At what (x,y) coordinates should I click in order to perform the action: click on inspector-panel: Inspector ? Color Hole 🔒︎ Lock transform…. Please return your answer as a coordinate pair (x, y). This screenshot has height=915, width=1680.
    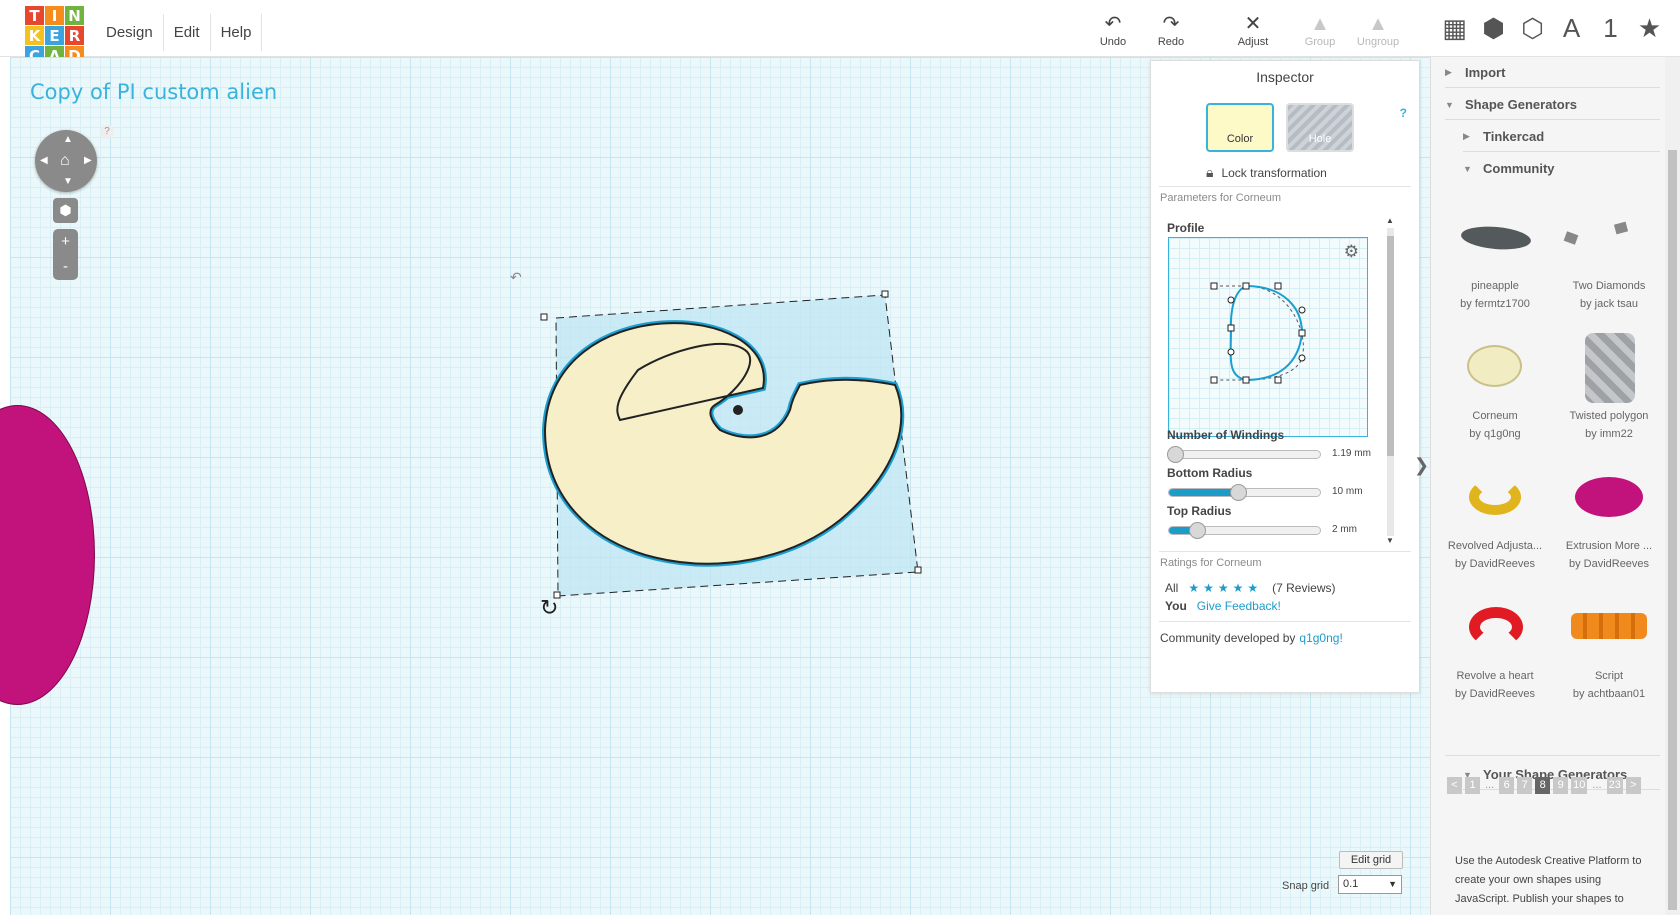
    Looking at the image, I should click on (1285, 376).